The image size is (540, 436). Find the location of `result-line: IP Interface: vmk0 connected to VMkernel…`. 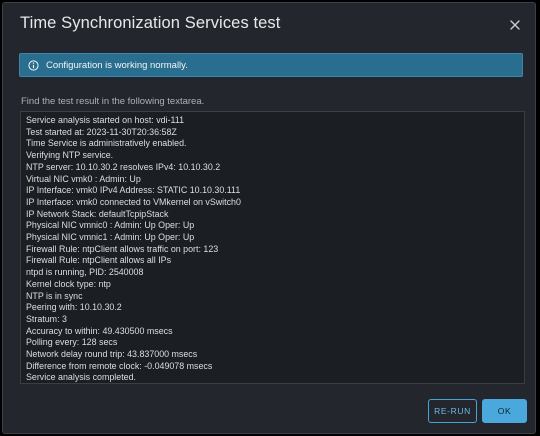

result-line: IP Interface: vmk0 connected to VMkernel… is located at coordinates (133, 201).